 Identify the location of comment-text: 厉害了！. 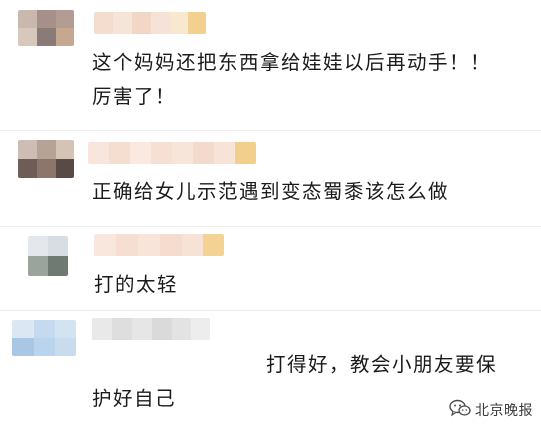
(134, 96).